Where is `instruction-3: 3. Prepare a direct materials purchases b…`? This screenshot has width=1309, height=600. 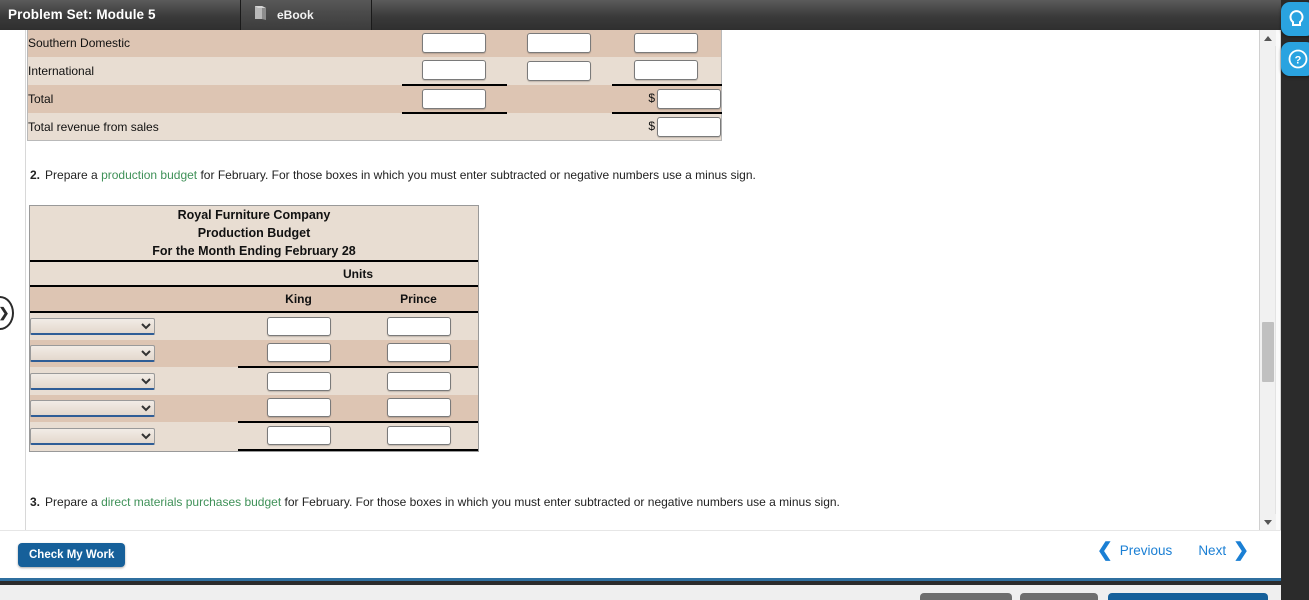 instruction-3: 3. Prepare a direct materials purchases b… is located at coordinates (435, 502).